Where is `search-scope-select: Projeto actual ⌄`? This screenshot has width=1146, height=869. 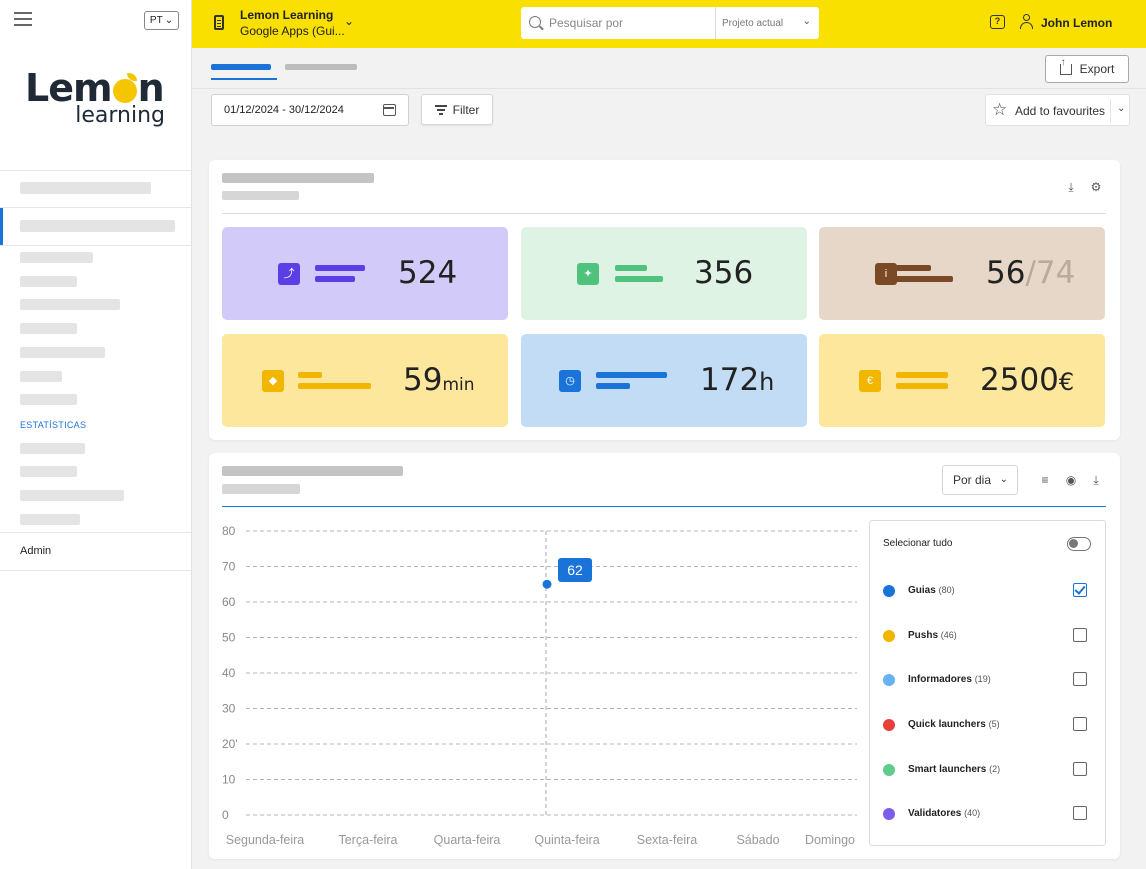 search-scope-select: Projeto actual ⌄ is located at coordinates (767, 23).